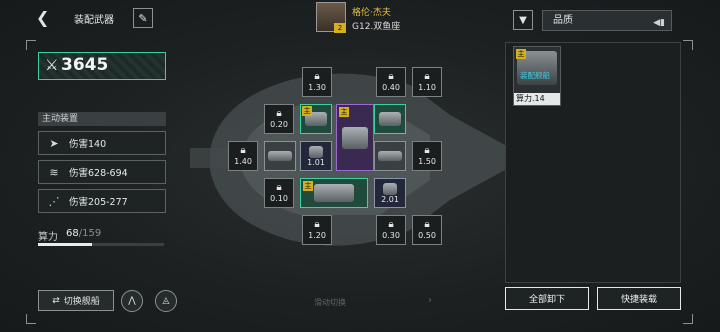 The width and height of the screenshot is (720, 332). Describe the element at coordinates (391, 235) in the screenshot. I see `slot-cost: 0.30` at that location.